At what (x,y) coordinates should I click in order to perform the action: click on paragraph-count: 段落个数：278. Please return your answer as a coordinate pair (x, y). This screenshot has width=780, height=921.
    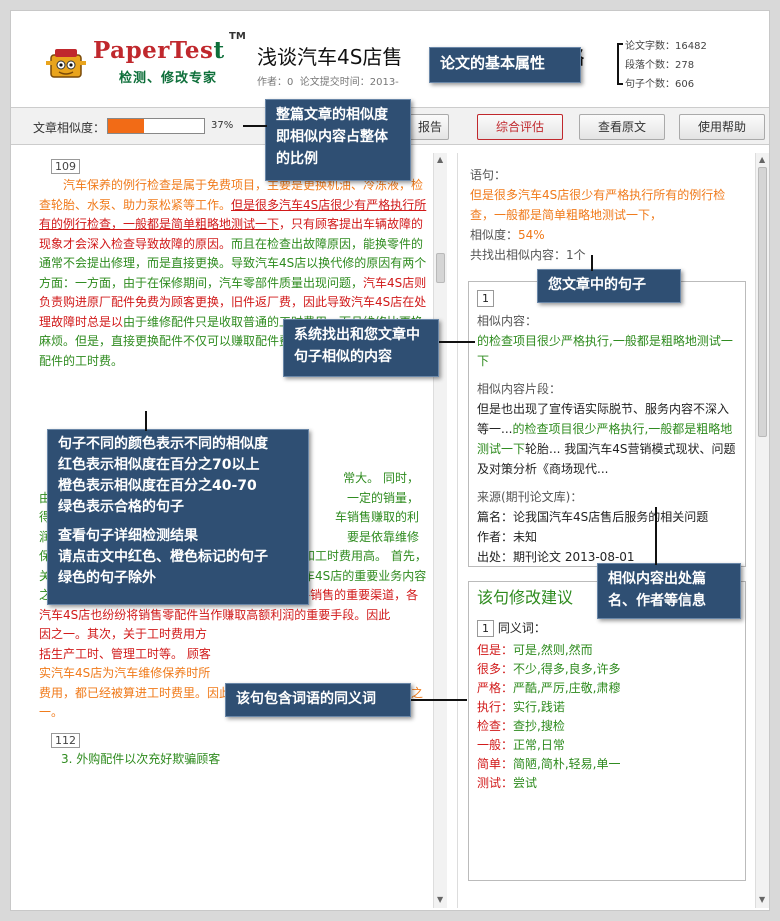
    Looking at the image, I should click on (660, 65).